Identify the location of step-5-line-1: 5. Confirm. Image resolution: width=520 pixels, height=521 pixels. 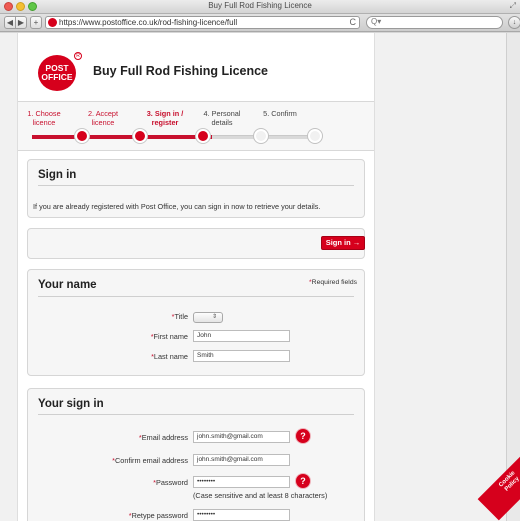
(280, 113).